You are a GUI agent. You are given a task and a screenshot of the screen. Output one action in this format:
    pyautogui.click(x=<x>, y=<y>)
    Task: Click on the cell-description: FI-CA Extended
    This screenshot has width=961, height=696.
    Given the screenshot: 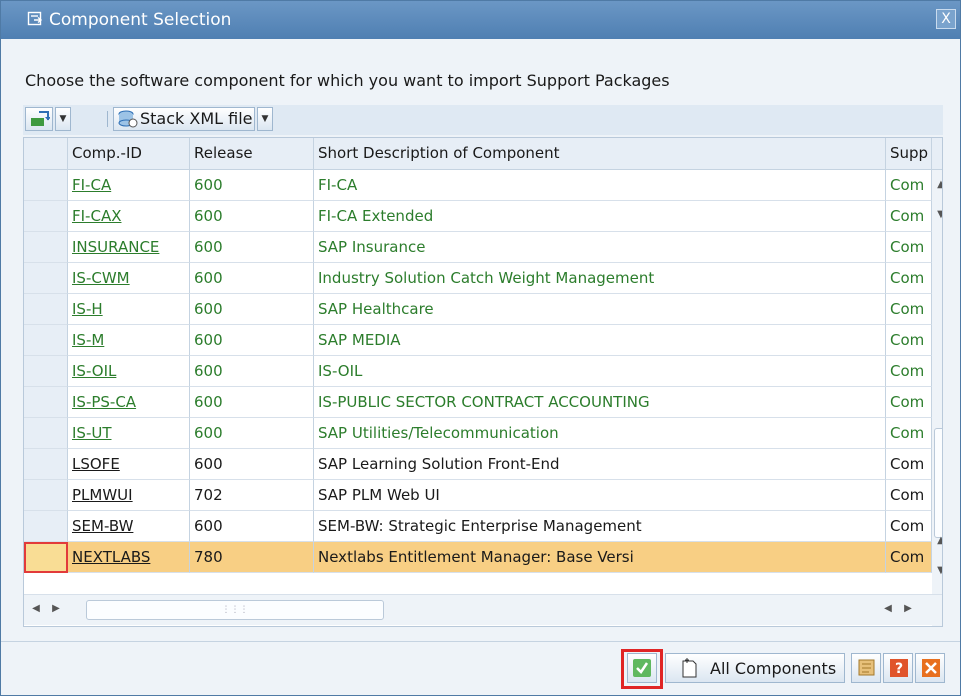 What is the action you would take?
    pyautogui.click(x=600, y=216)
    